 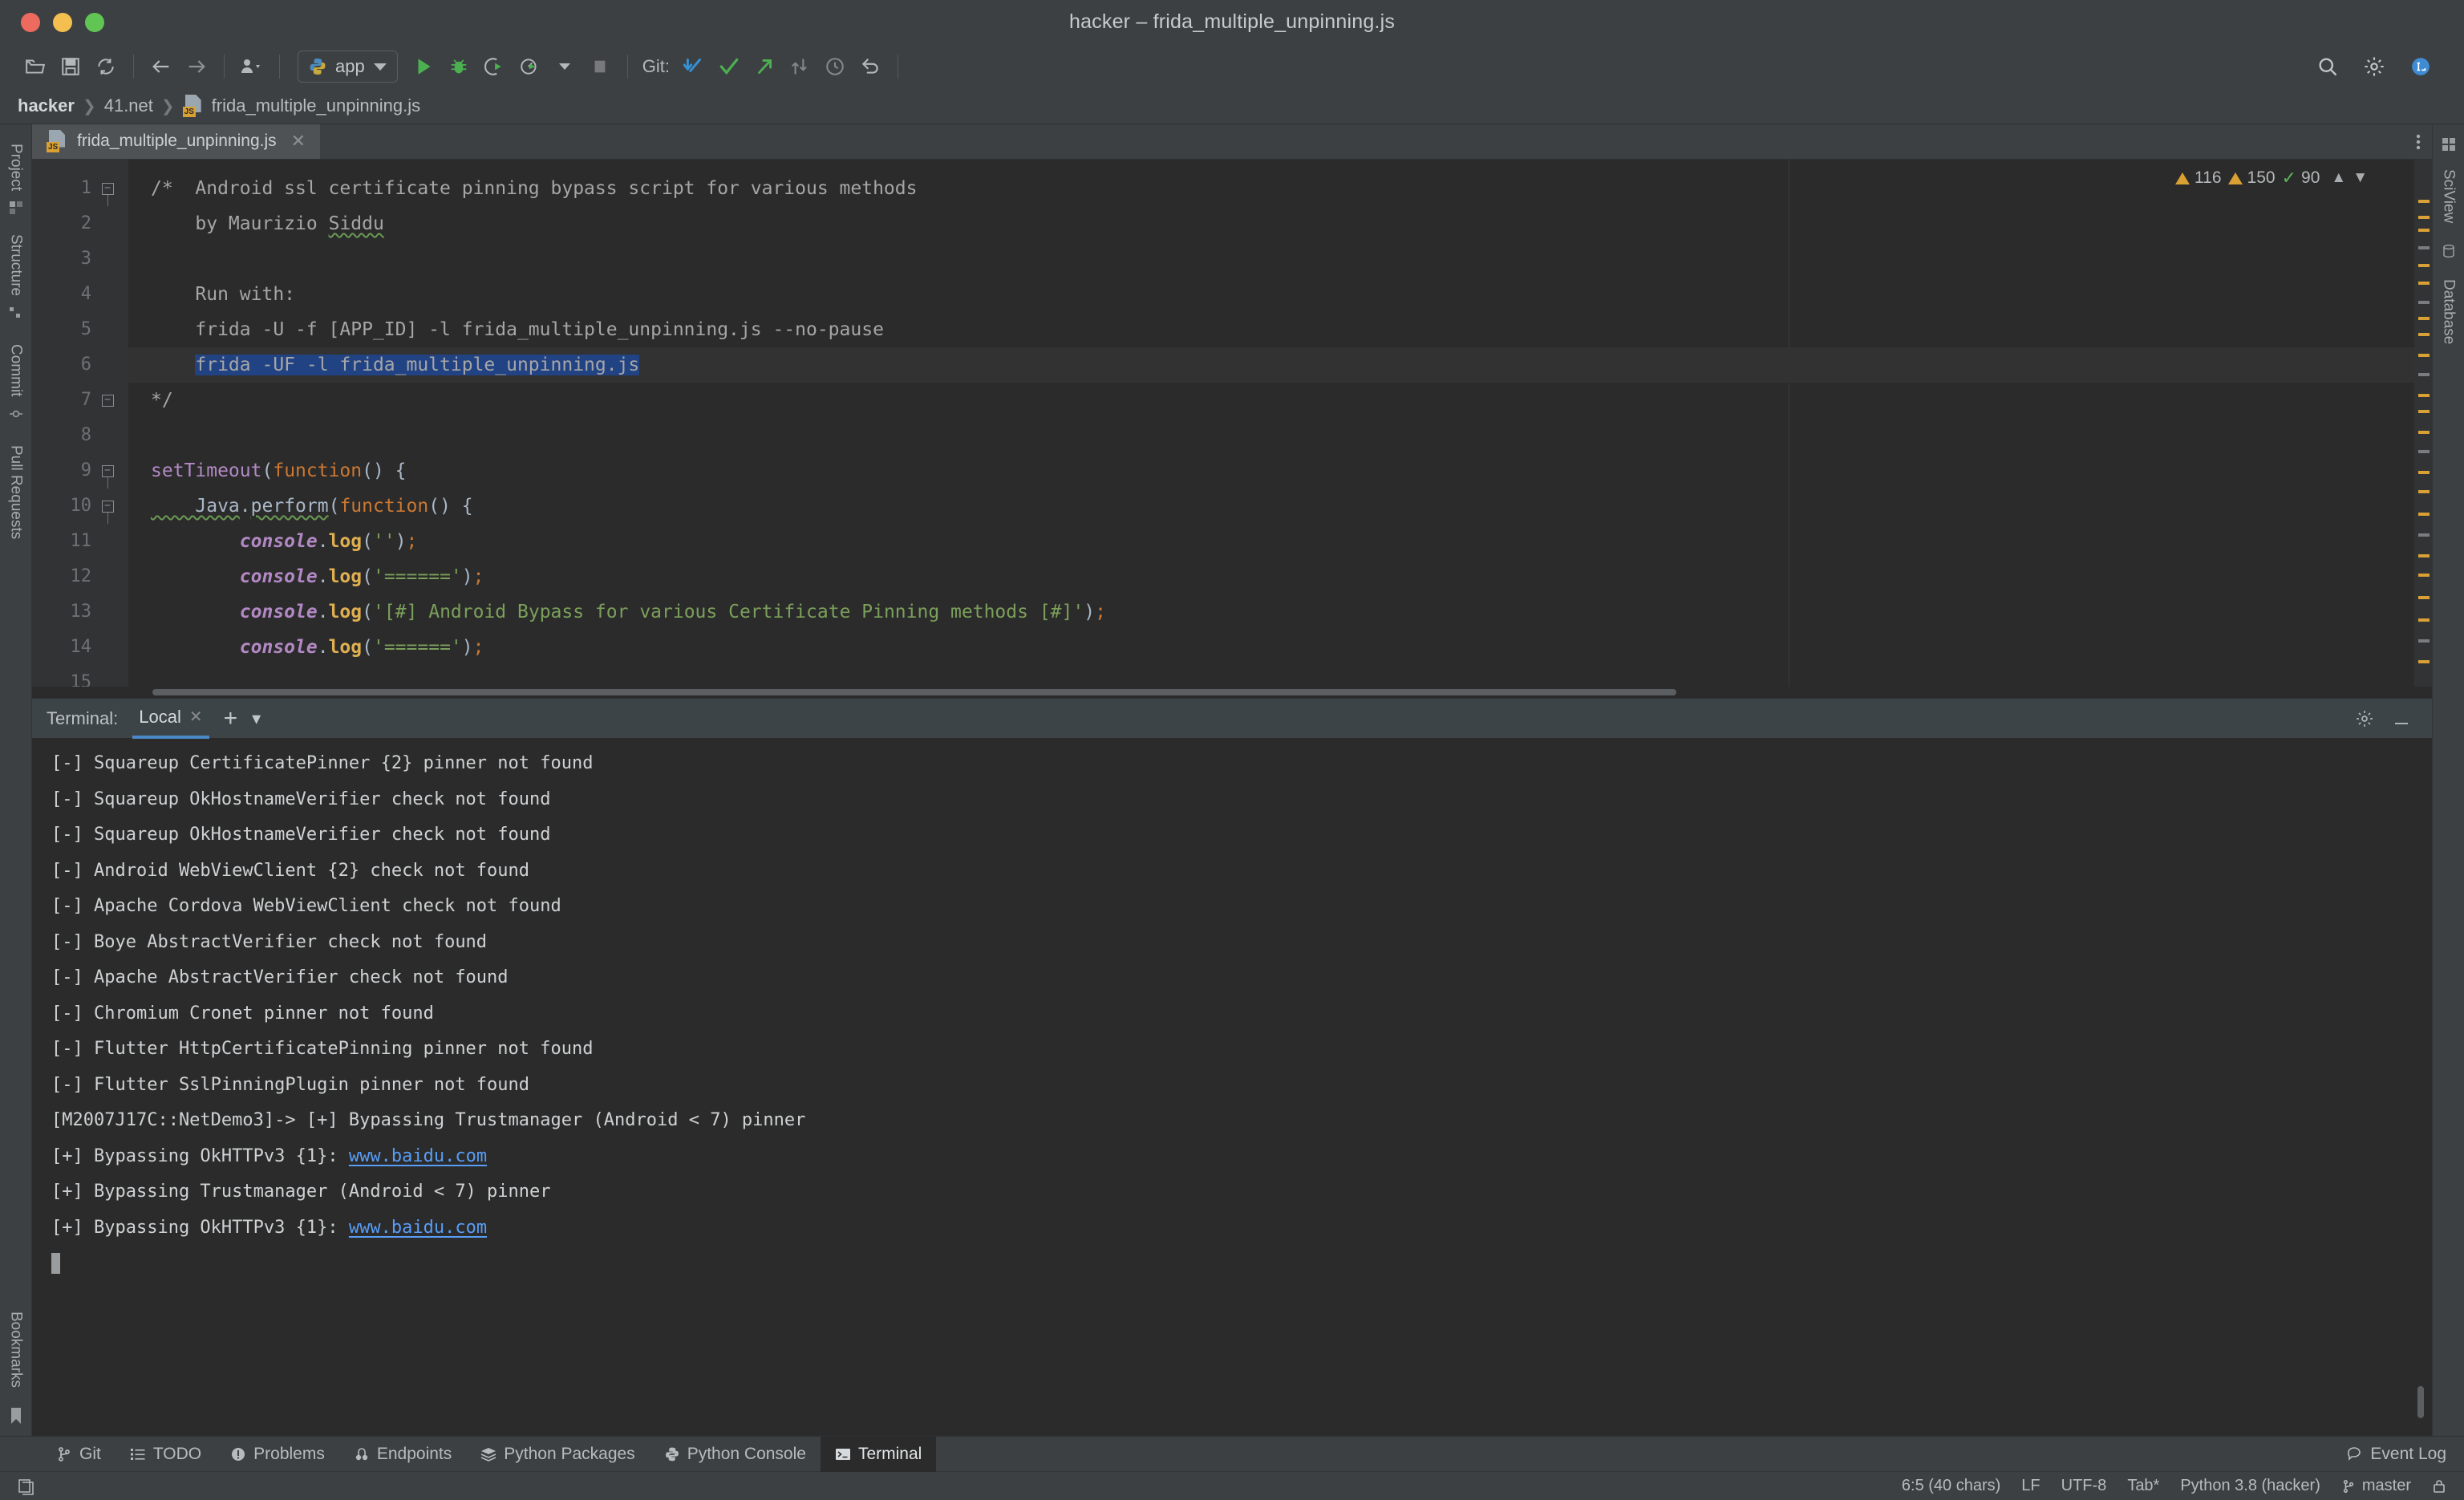 I want to click on sidebar-item-database: Database, so click(x=2449, y=312).